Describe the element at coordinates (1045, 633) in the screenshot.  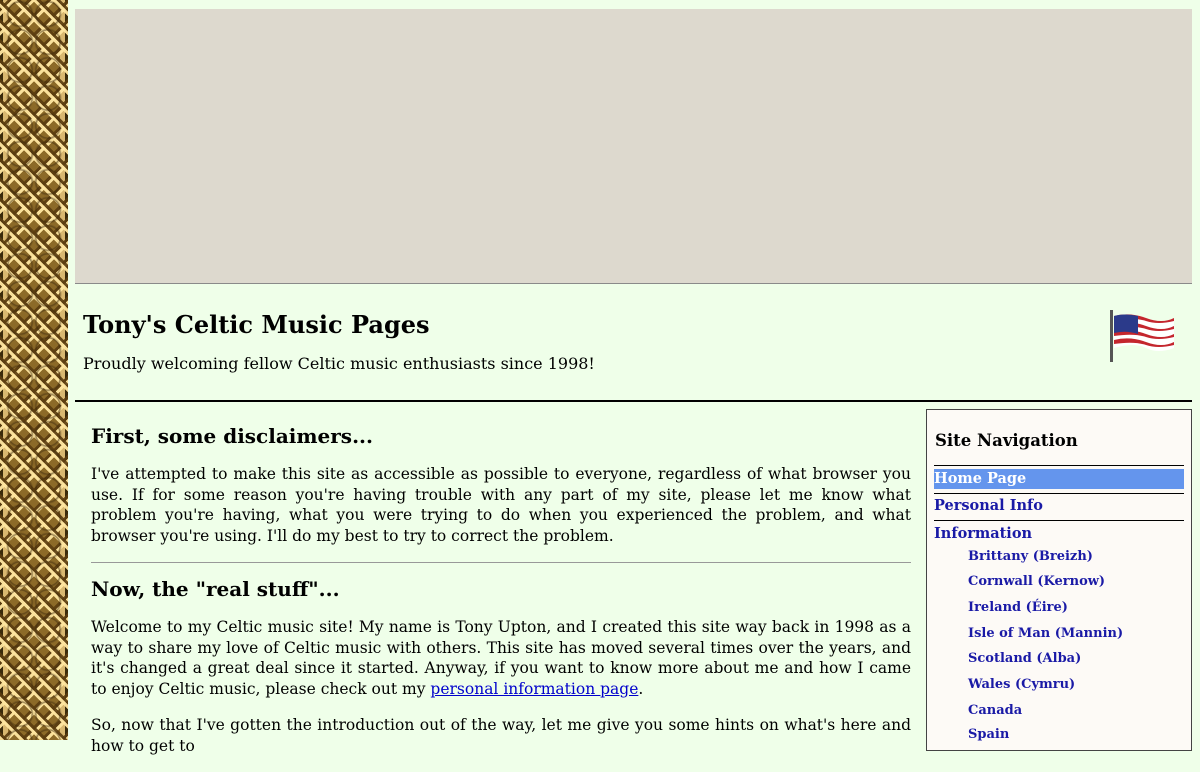
I see `nav-isle-of-man: Isle of Man (Mannin)` at that location.